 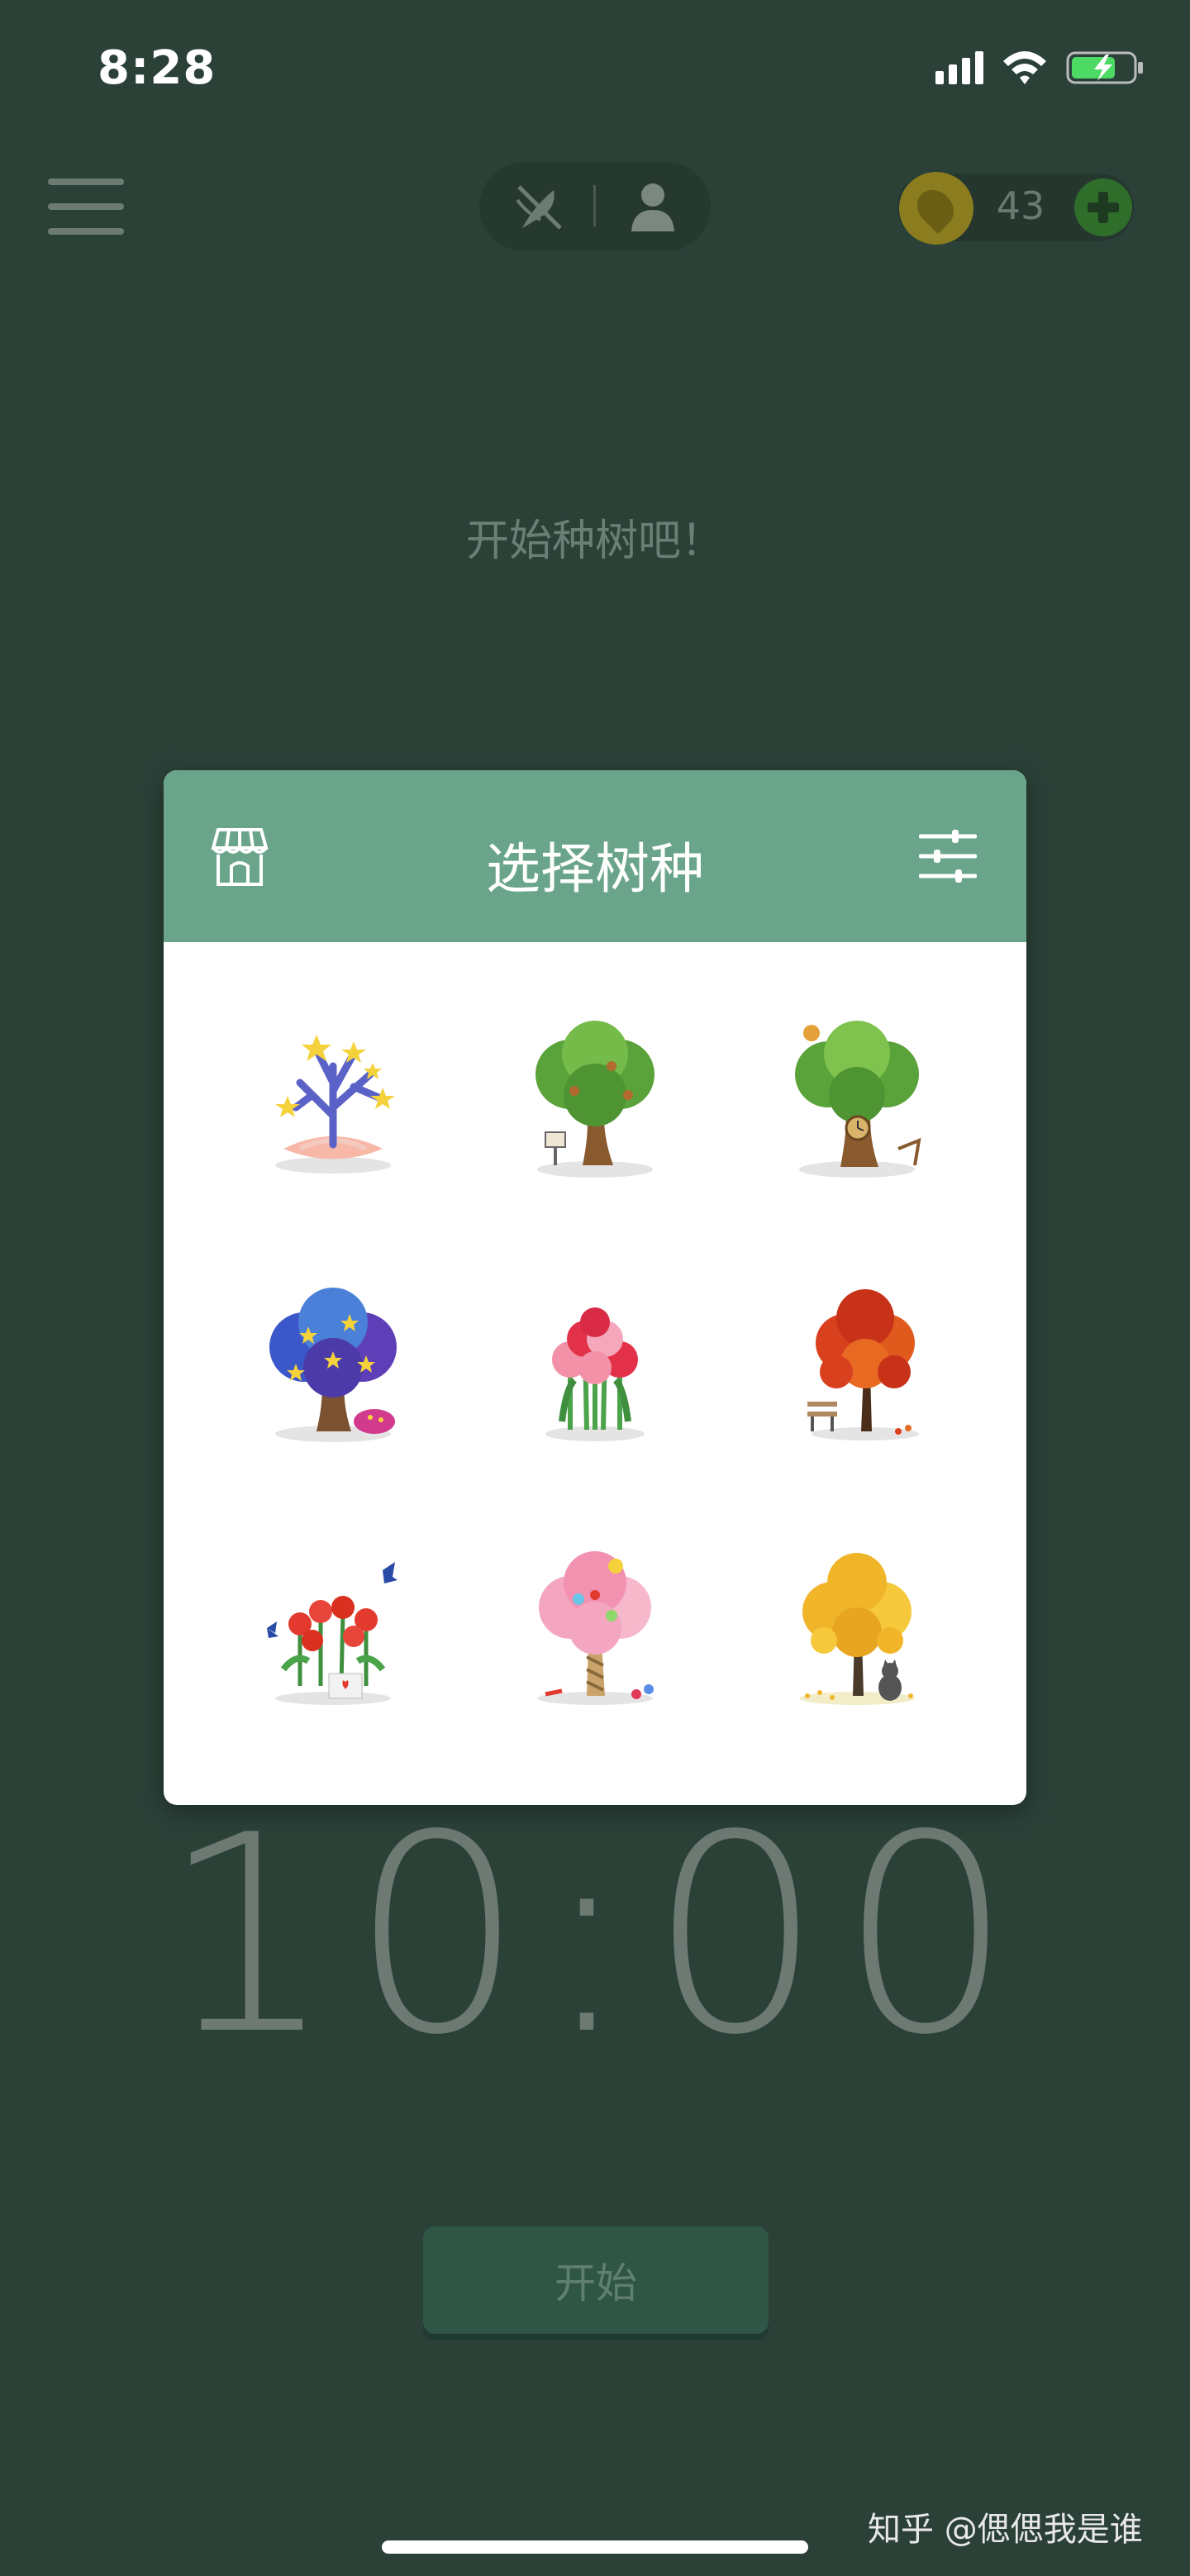 I want to click on coin-count: 43, so click(x=1020, y=206).